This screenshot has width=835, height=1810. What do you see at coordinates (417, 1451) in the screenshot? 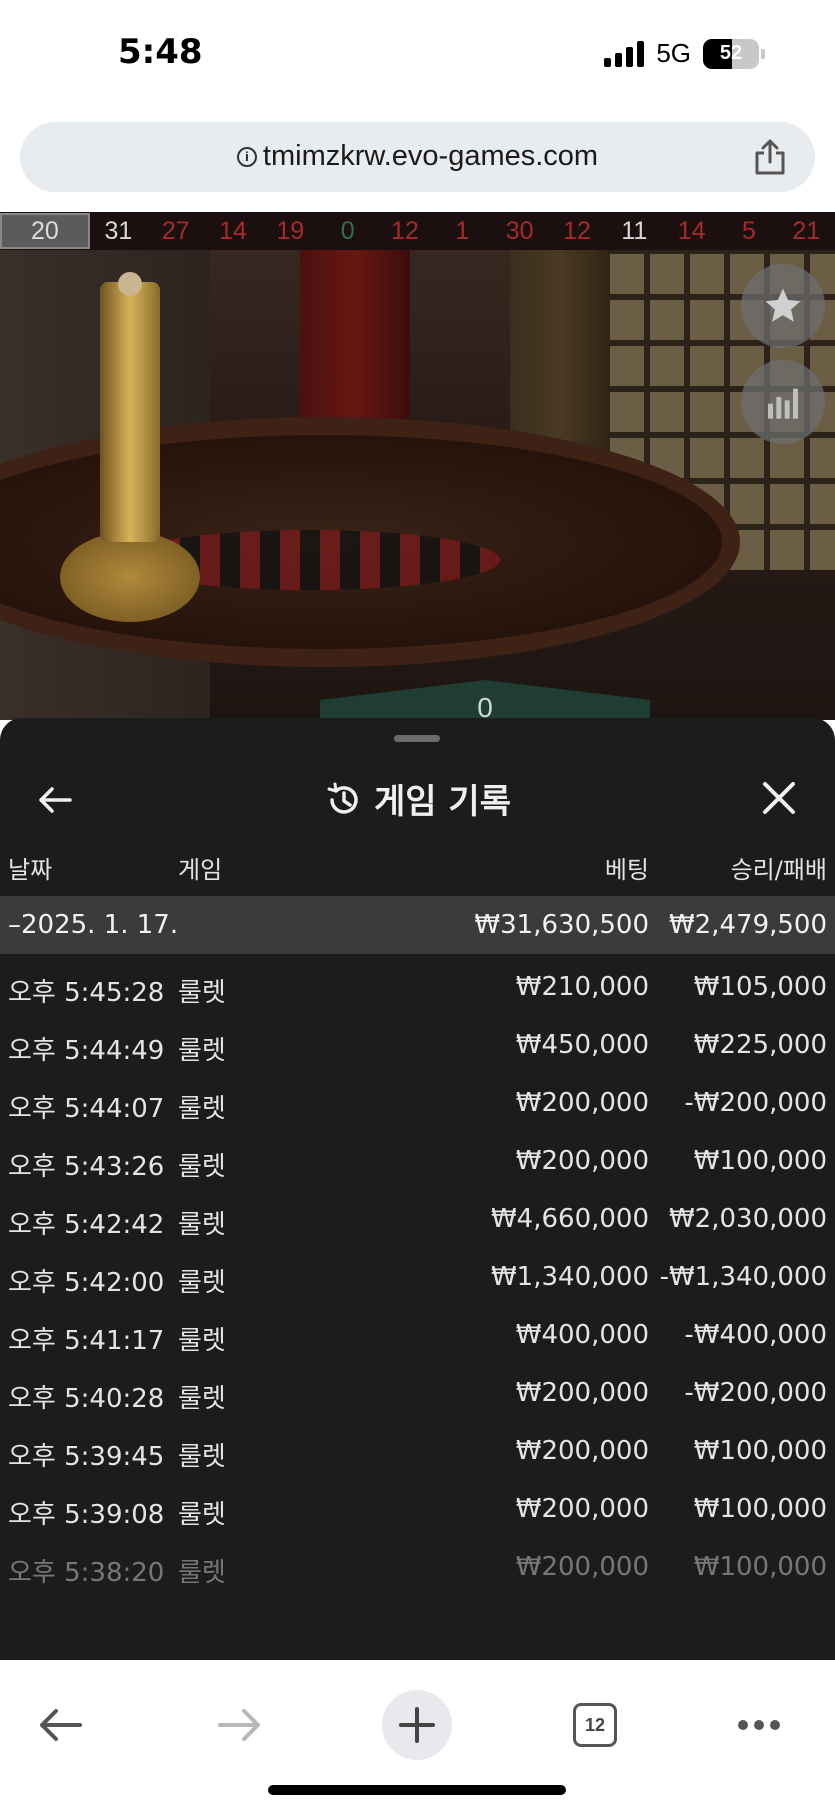
I see `history-row: 오후 5:39:45 룰렛 ₩200,000 ₩100,000` at bounding box center [417, 1451].